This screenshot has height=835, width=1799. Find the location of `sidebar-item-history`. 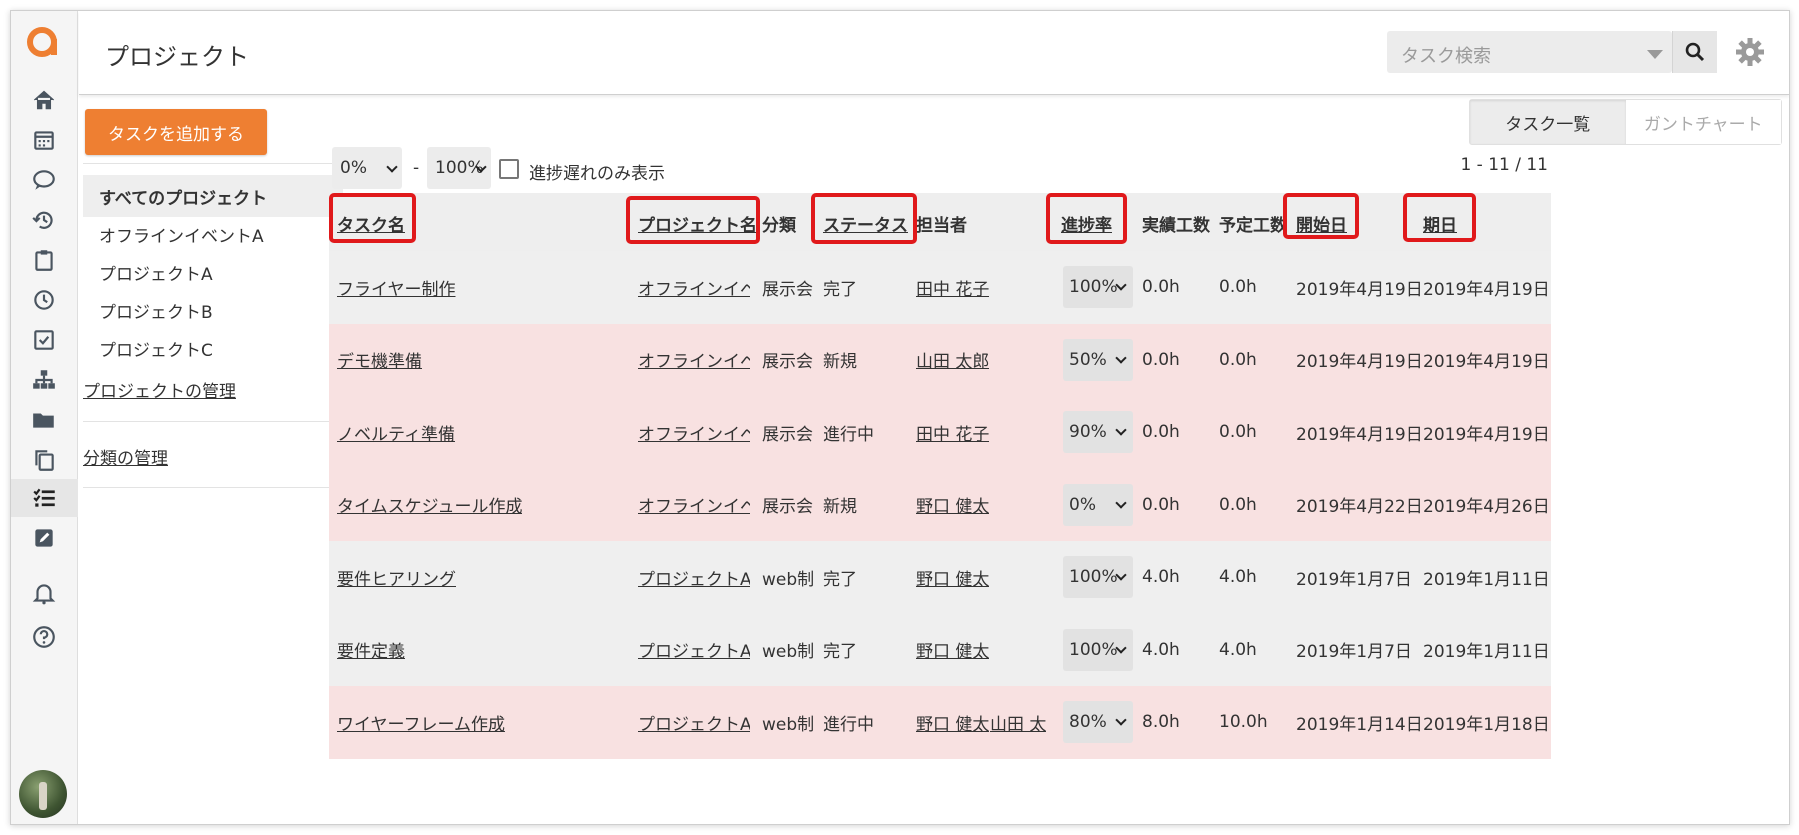

sidebar-item-history is located at coordinates (44, 220).